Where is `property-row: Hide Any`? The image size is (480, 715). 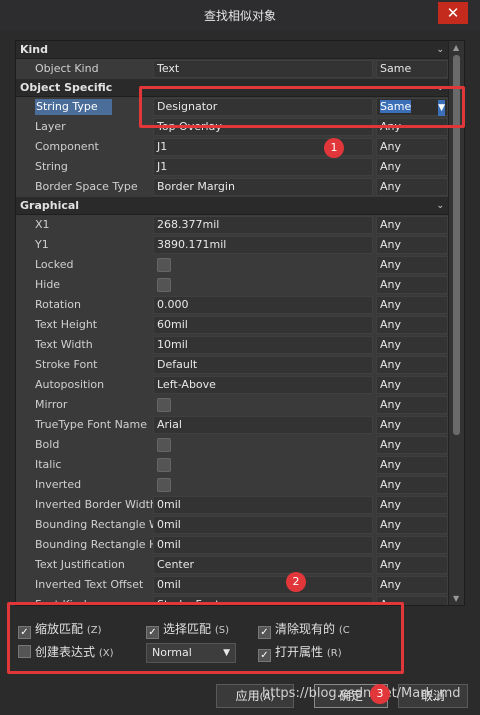
property-row: Hide Any is located at coordinates (232, 285).